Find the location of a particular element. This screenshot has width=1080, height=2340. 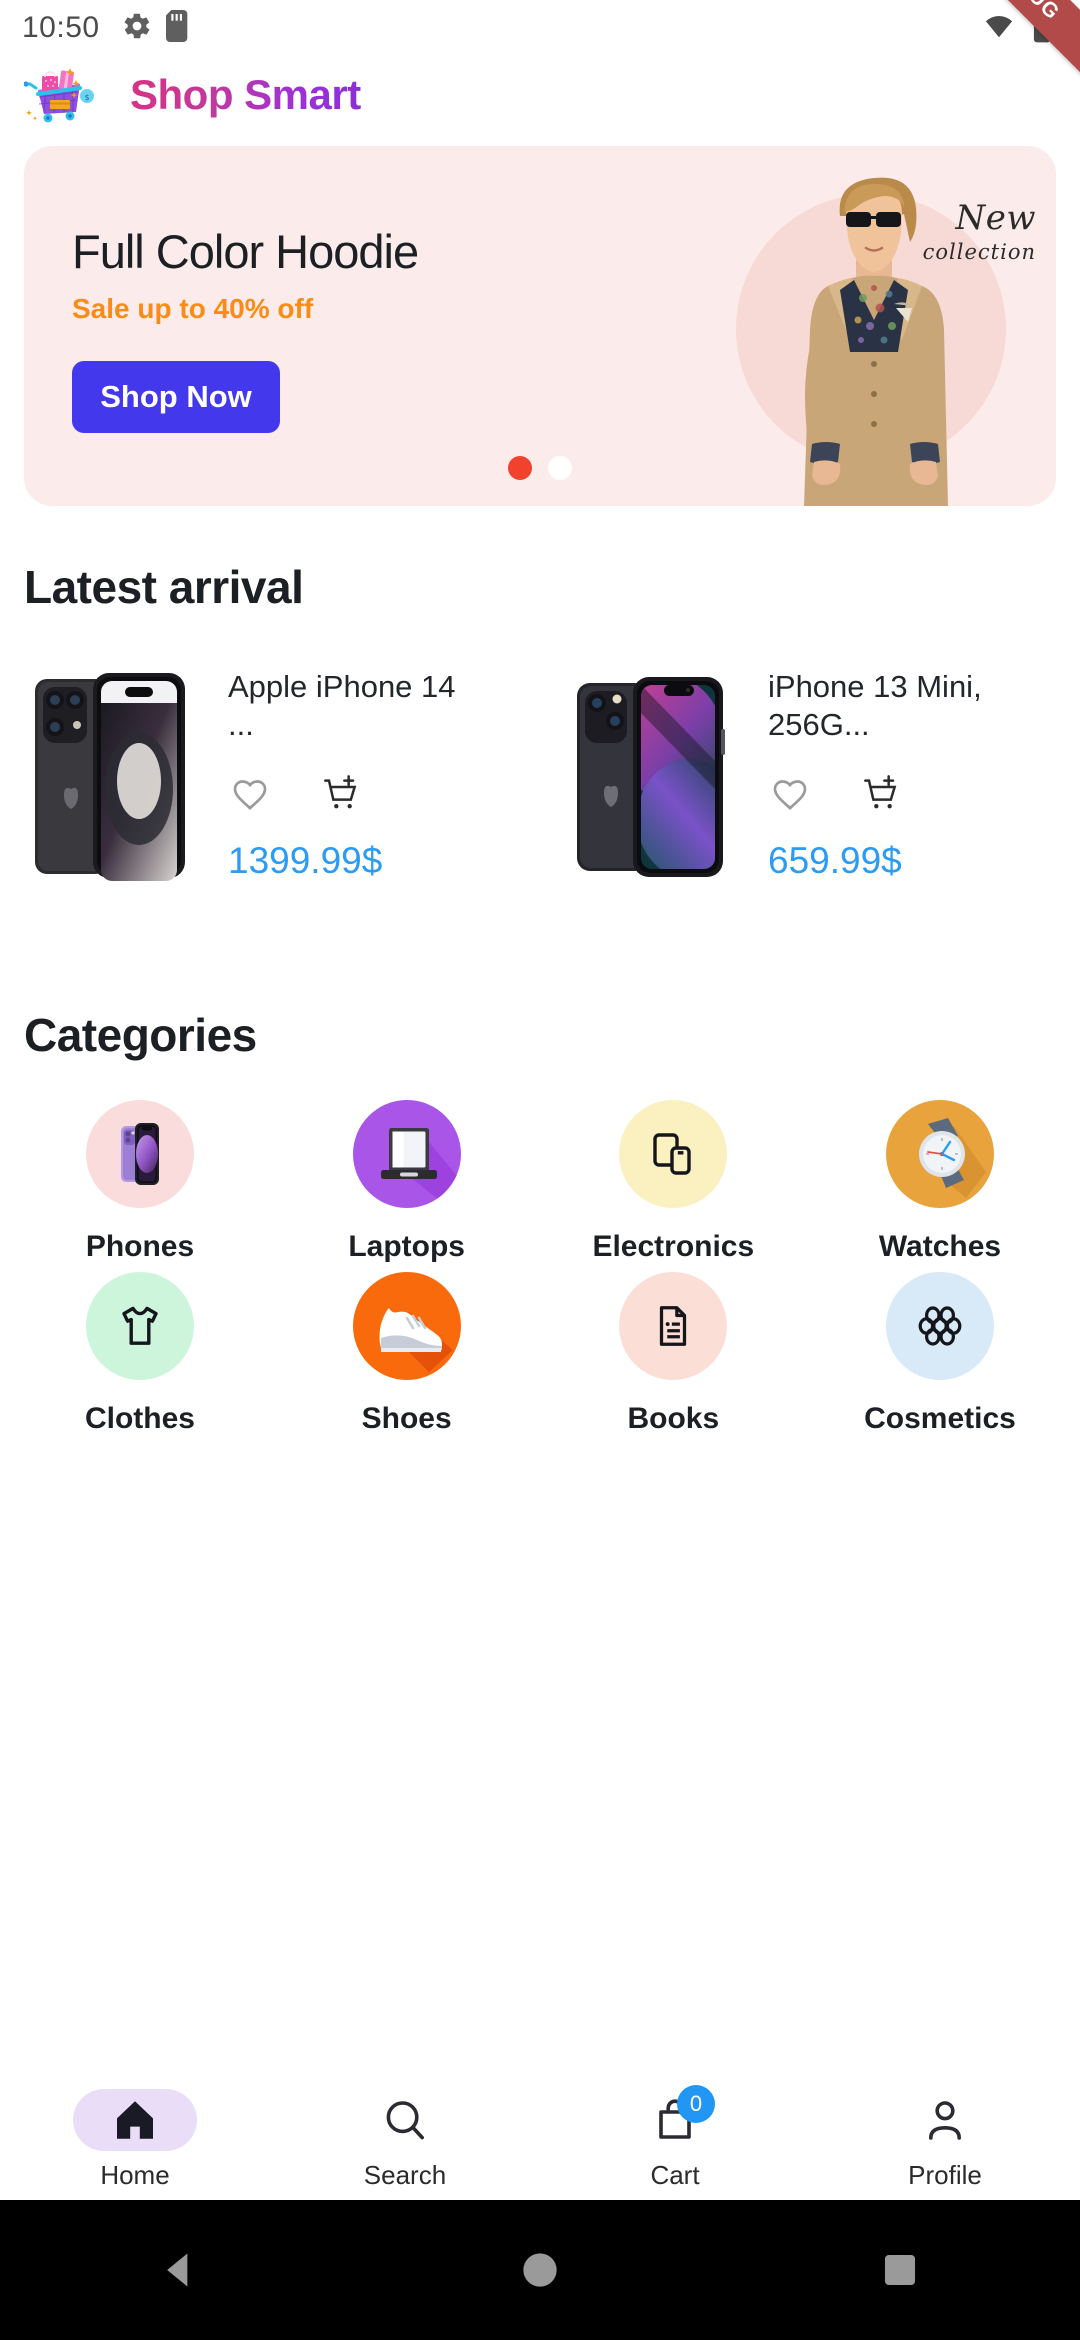

category-label: Watches is located at coordinates (940, 1246).